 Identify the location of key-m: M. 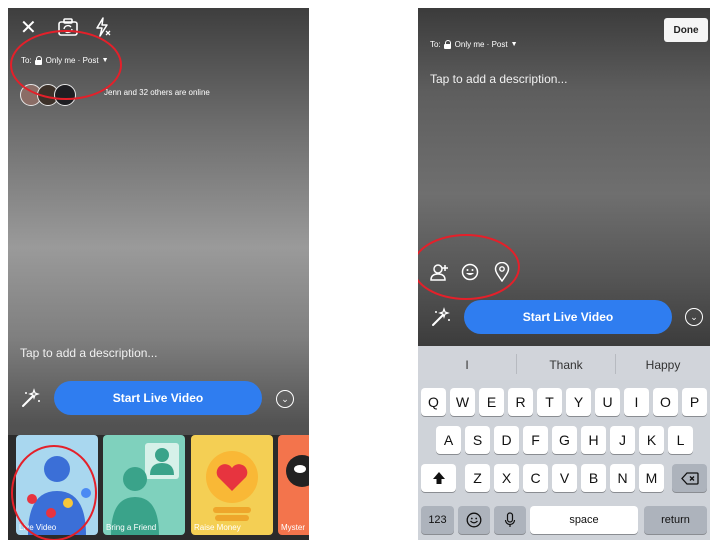
(651, 478).